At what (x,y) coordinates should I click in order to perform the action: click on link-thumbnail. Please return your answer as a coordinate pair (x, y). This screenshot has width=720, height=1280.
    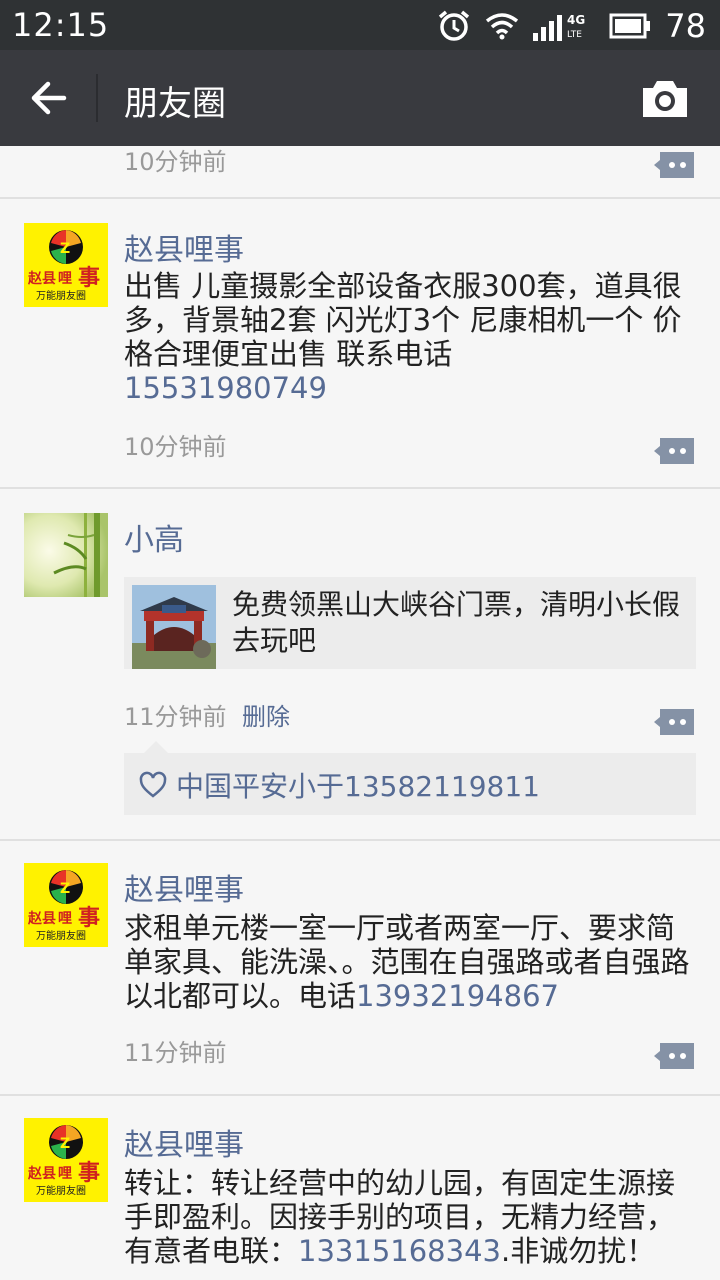
    Looking at the image, I should click on (174, 627).